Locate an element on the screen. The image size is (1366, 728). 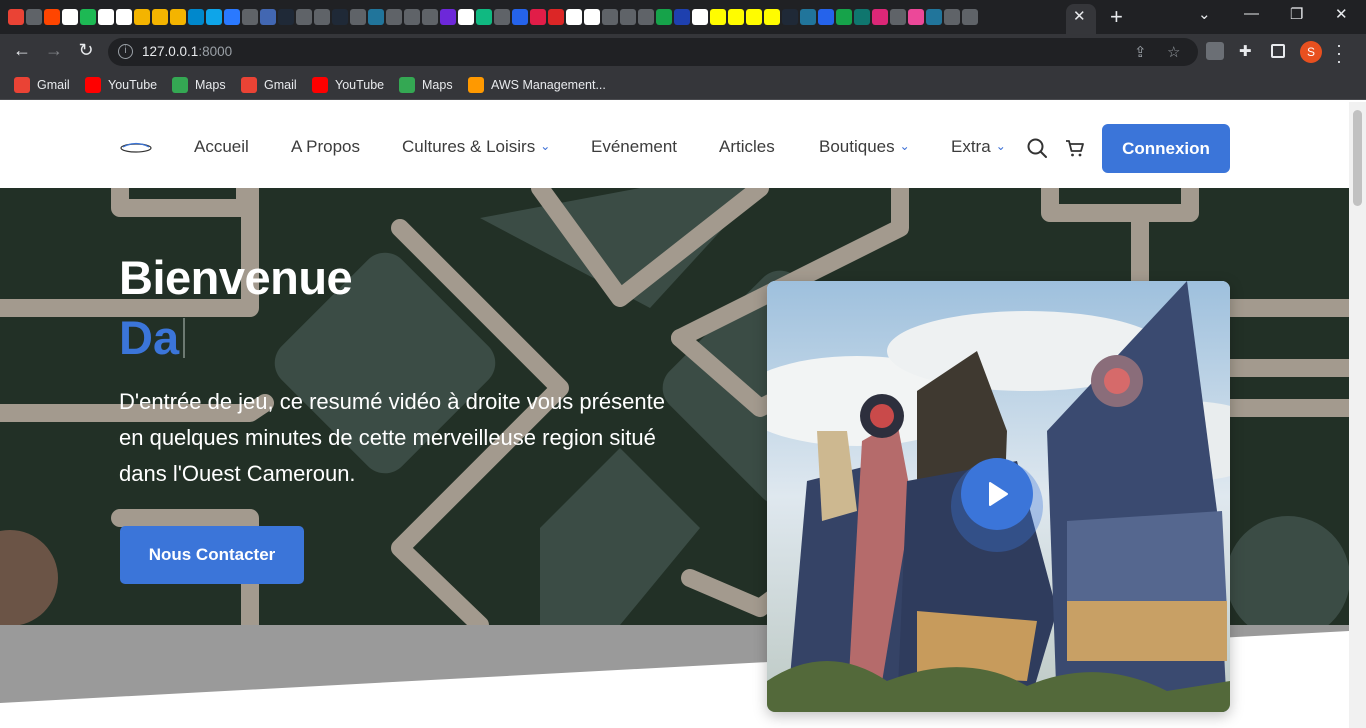
gmail-icon is located at coordinates (22, 85).